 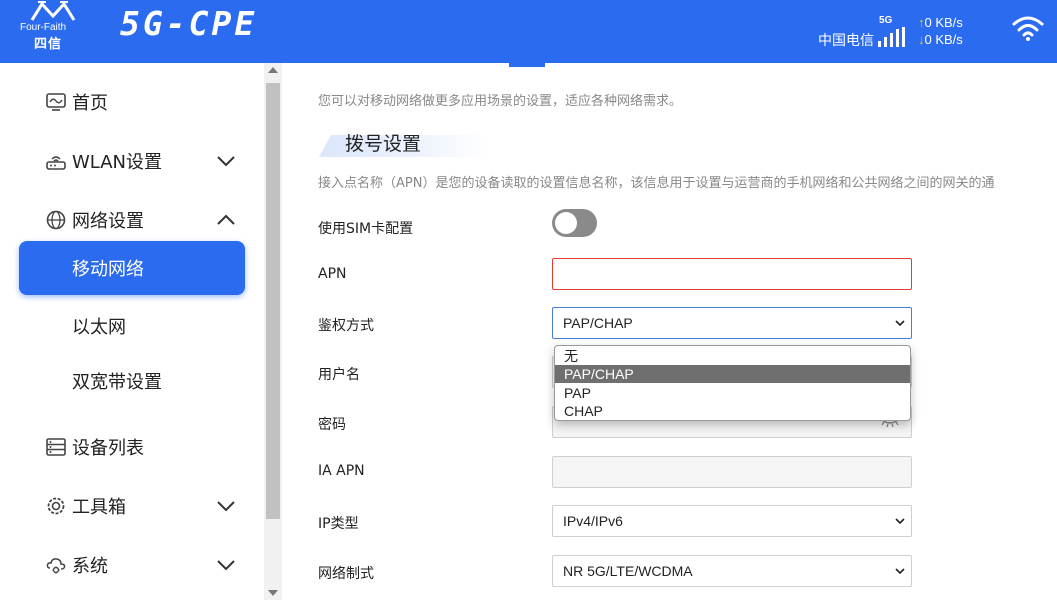 I want to click on page-description: 您可以对移动网络做更多应用场景的设置，适应各种网络需求。, so click(x=500, y=101).